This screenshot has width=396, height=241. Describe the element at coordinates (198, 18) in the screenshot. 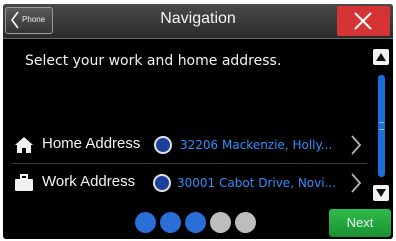

I see `page-title: Navigation` at that location.